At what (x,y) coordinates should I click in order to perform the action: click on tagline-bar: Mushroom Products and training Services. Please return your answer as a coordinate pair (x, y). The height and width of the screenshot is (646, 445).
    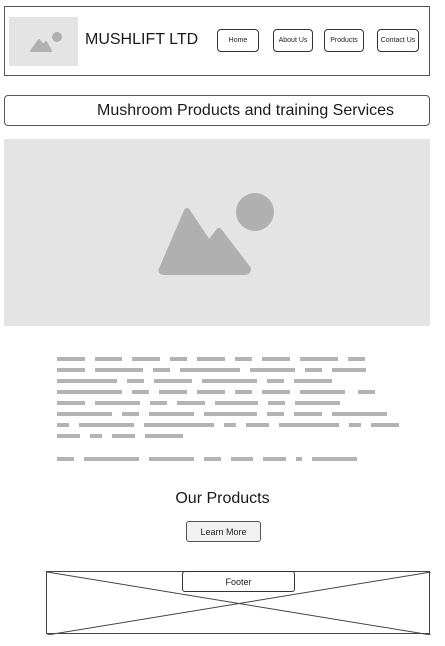
    Looking at the image, I should click on (217, 110).